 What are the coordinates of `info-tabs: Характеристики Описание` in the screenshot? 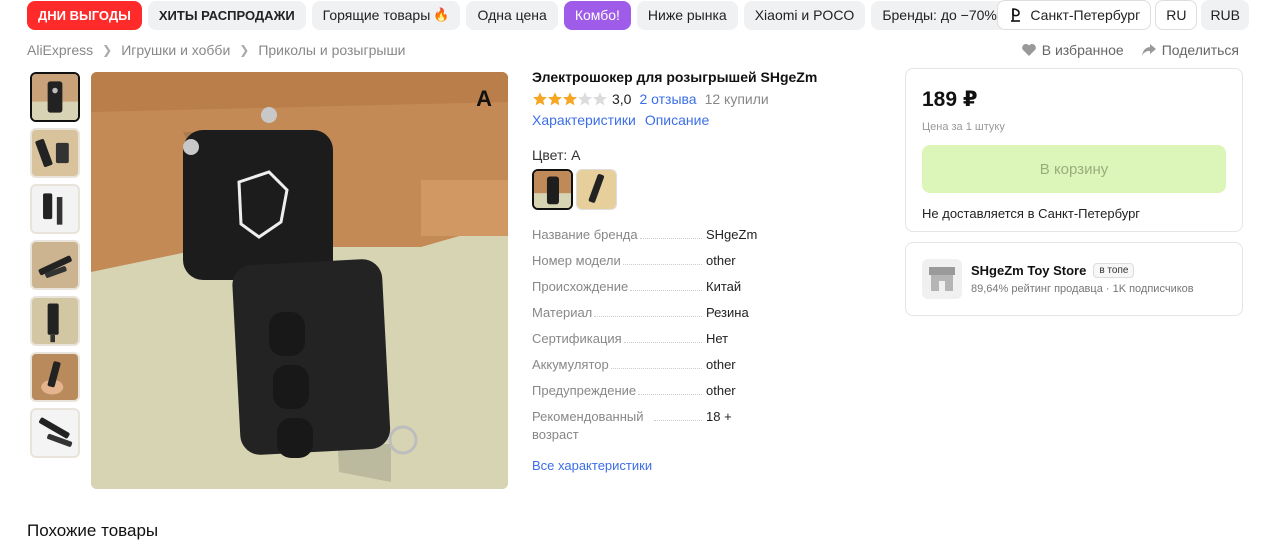 It's located at (707, 120).